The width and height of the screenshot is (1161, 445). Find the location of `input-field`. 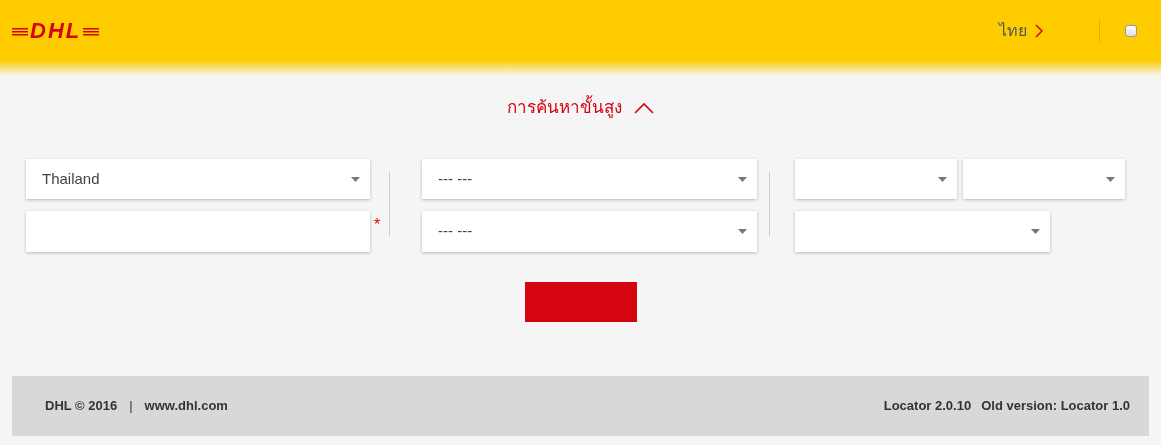

input-field is located at coordinates (198, 231).